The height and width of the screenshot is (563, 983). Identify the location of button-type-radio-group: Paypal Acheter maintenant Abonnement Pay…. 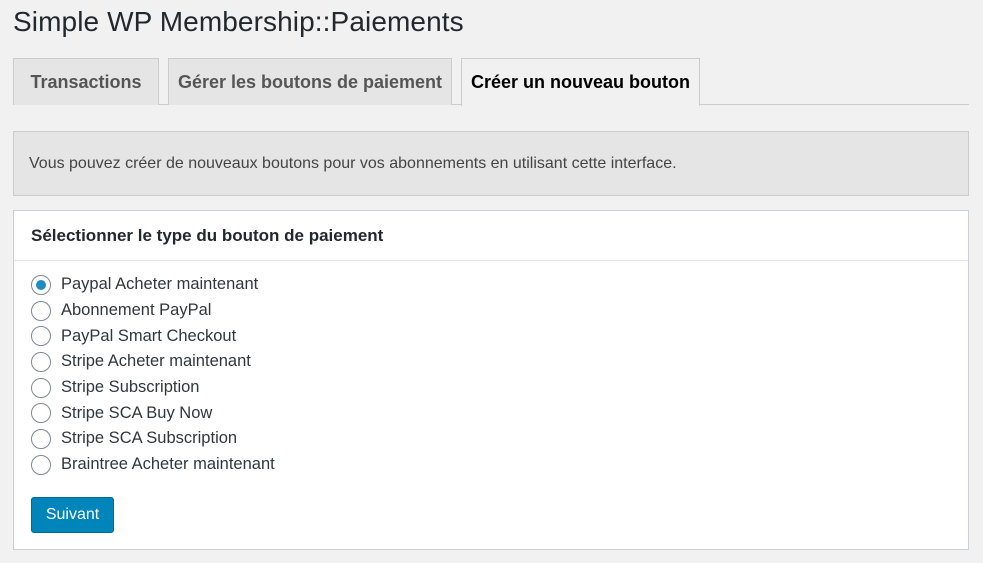
(153, 375).